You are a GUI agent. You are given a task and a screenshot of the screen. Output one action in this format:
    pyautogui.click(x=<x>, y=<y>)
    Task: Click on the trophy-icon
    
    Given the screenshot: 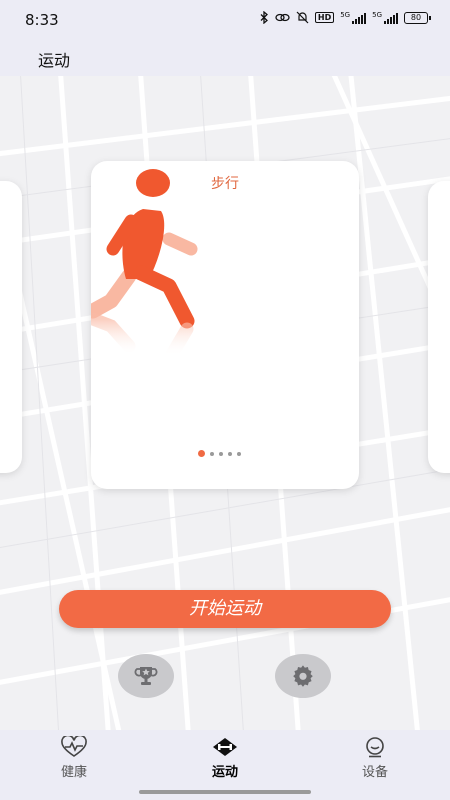 What is the action you would take?
    pyautogui.click(x=146, y=676)
    